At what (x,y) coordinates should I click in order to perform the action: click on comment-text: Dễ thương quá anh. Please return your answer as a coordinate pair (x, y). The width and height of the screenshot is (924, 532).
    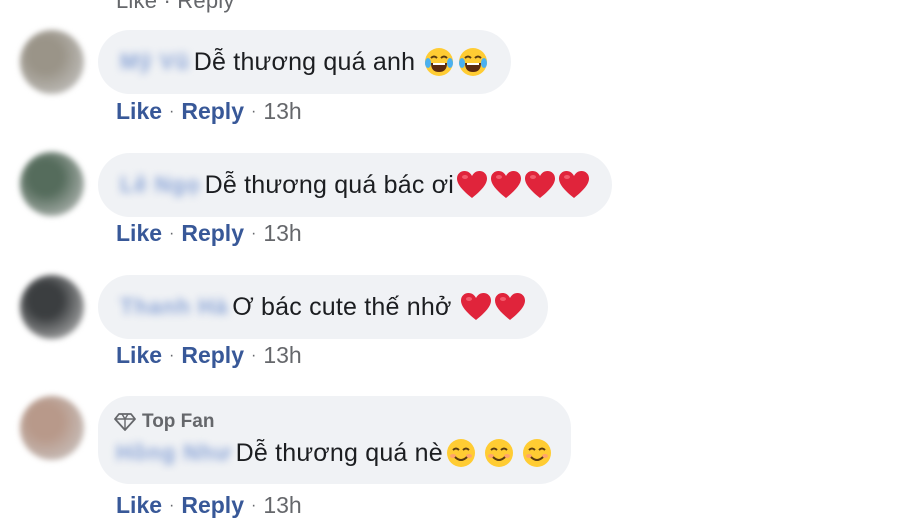
    Looking at the image, I should click on (304, 61).